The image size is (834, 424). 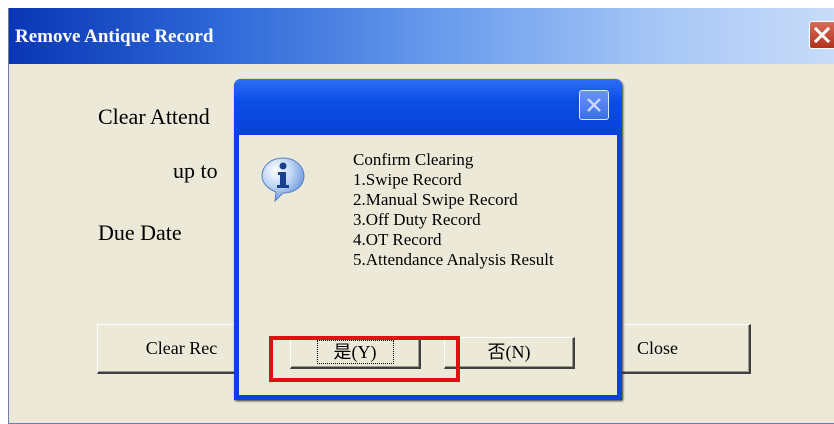 What do you see at coordinates (195, 170) in the screenshot?
I see `up-to-label: up to` at bounding box center [195, 170].